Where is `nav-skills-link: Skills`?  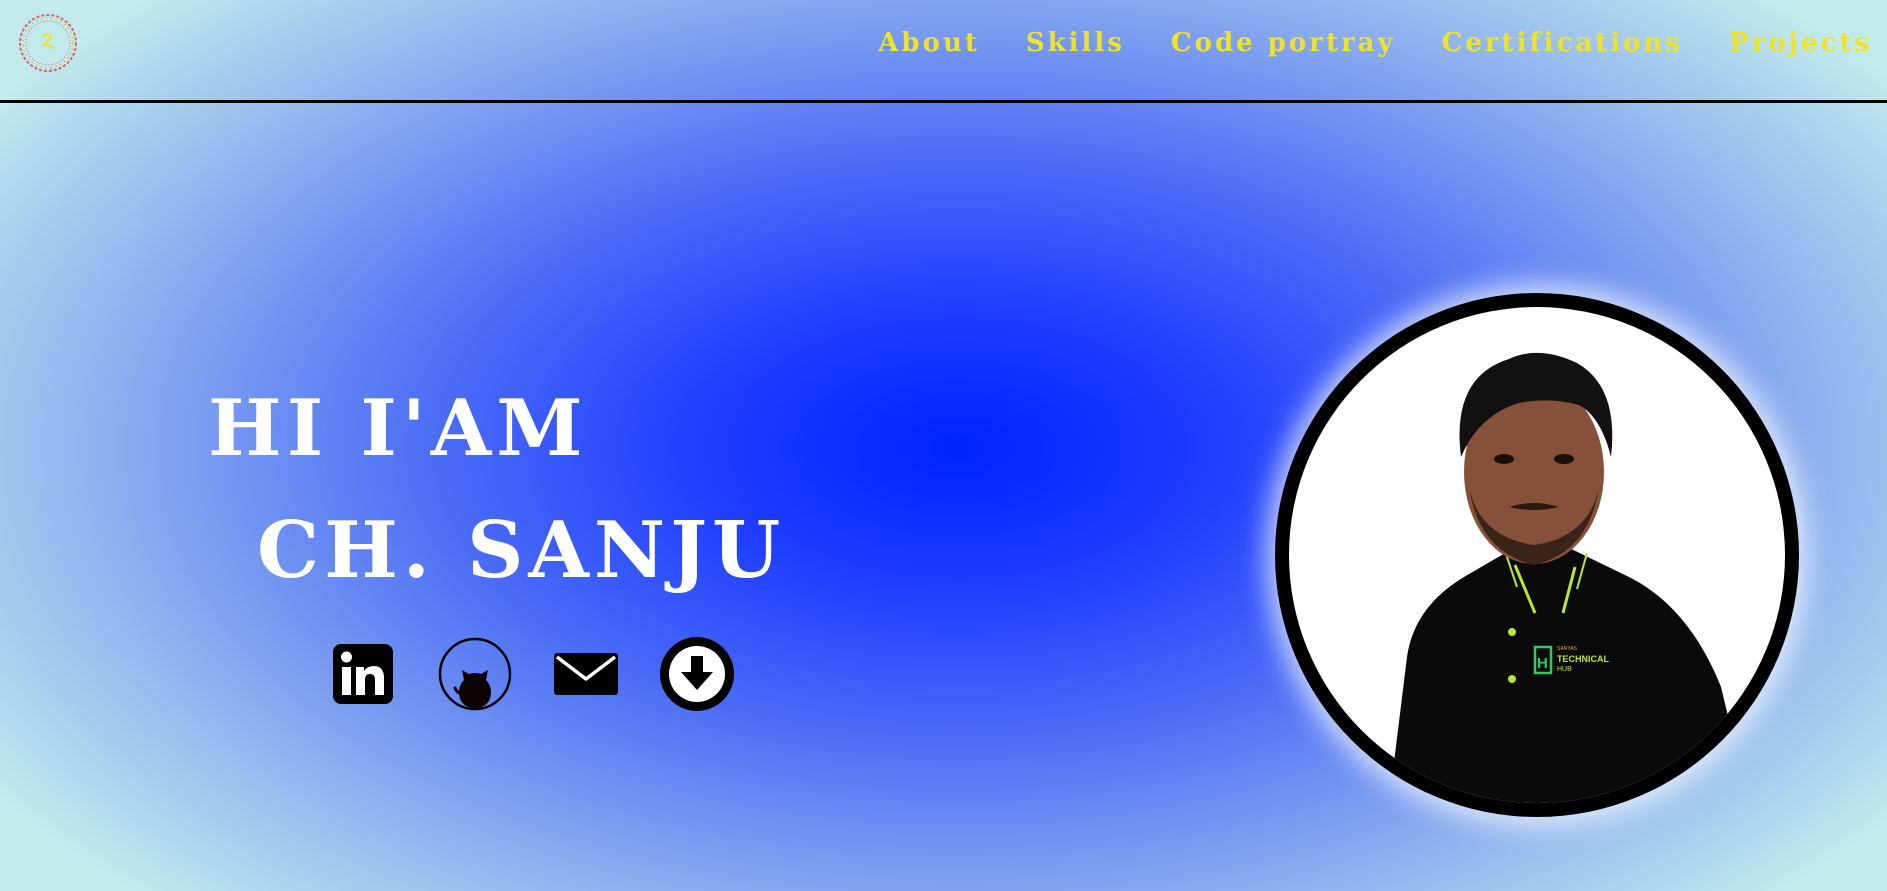
nav-skills-link: Skills is located at coordinates (1075, 43).